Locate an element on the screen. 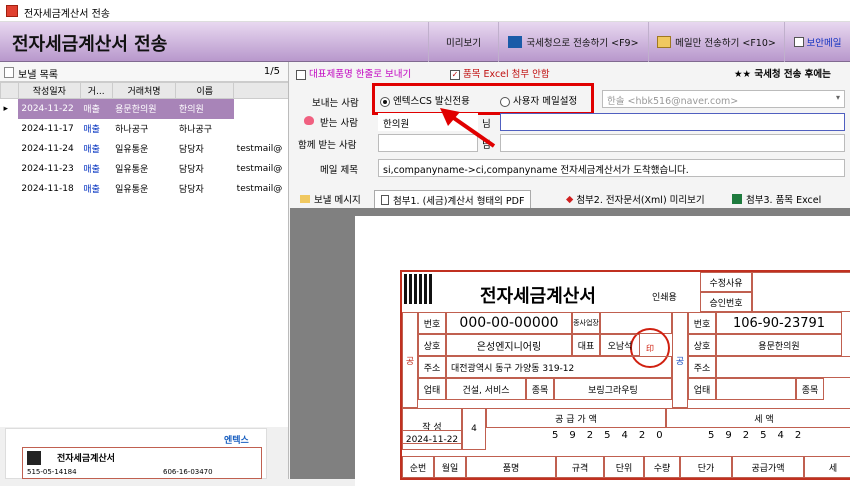 The image size is (850, 486). cell-partner: 용문한의원 is located at coordinates (144, 108).